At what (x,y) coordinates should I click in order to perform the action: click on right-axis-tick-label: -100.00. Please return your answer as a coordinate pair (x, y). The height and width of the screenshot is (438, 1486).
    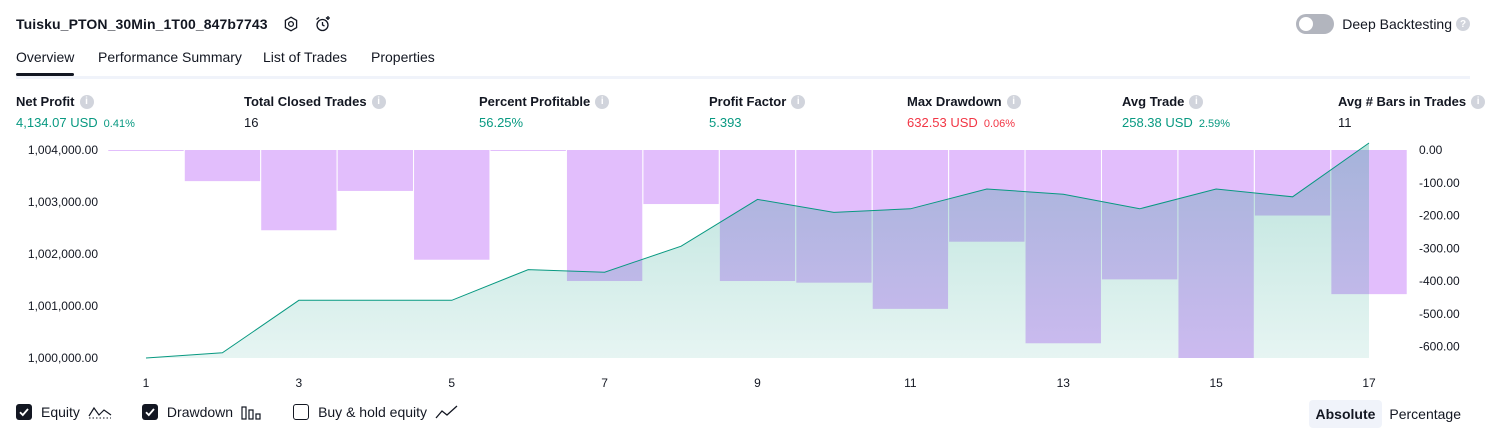
    Looking at the image, I should click on (1439, 183).